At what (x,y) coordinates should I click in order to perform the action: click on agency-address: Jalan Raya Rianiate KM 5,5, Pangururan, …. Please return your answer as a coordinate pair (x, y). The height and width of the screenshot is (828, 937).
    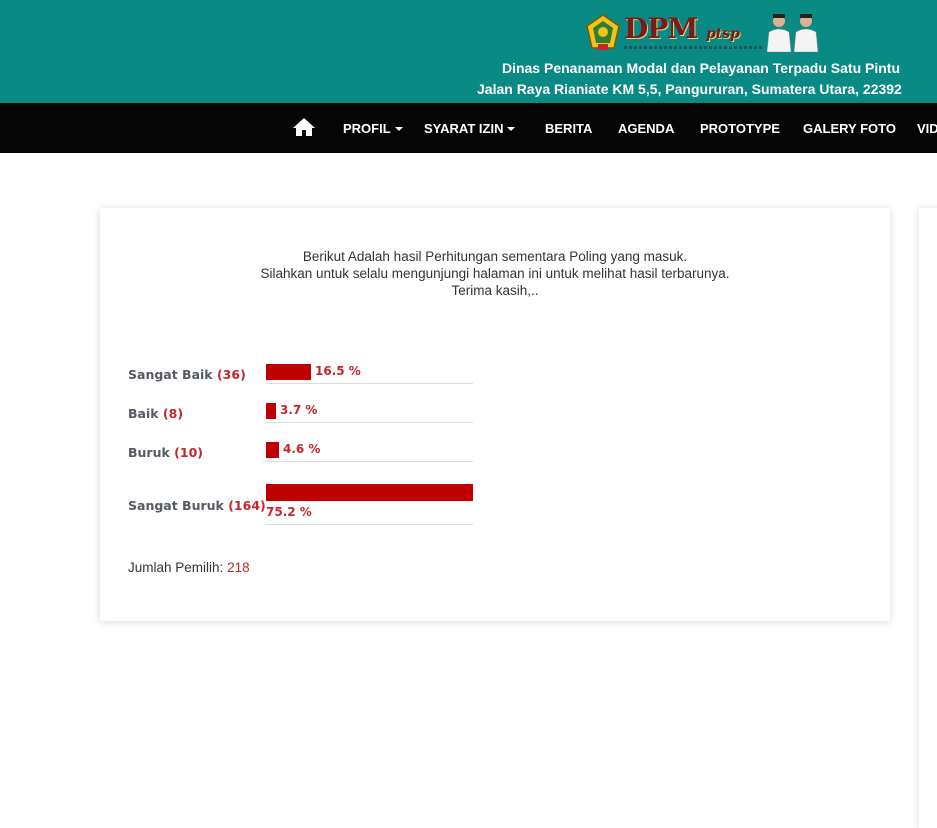
    Looking at the image, I should click on (689, 89).